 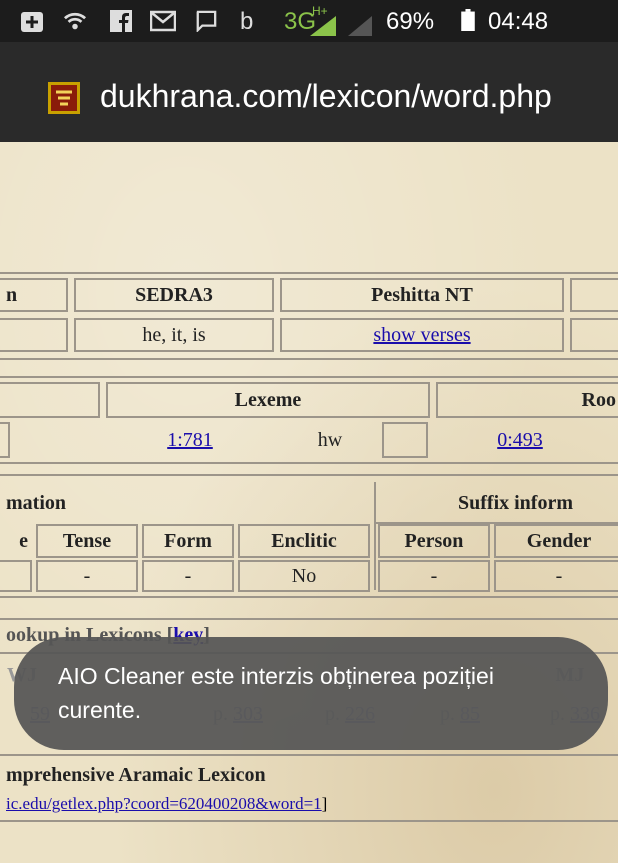 I want to click on t1-sedra-value: he, it, is, so click(x=174, y=335).